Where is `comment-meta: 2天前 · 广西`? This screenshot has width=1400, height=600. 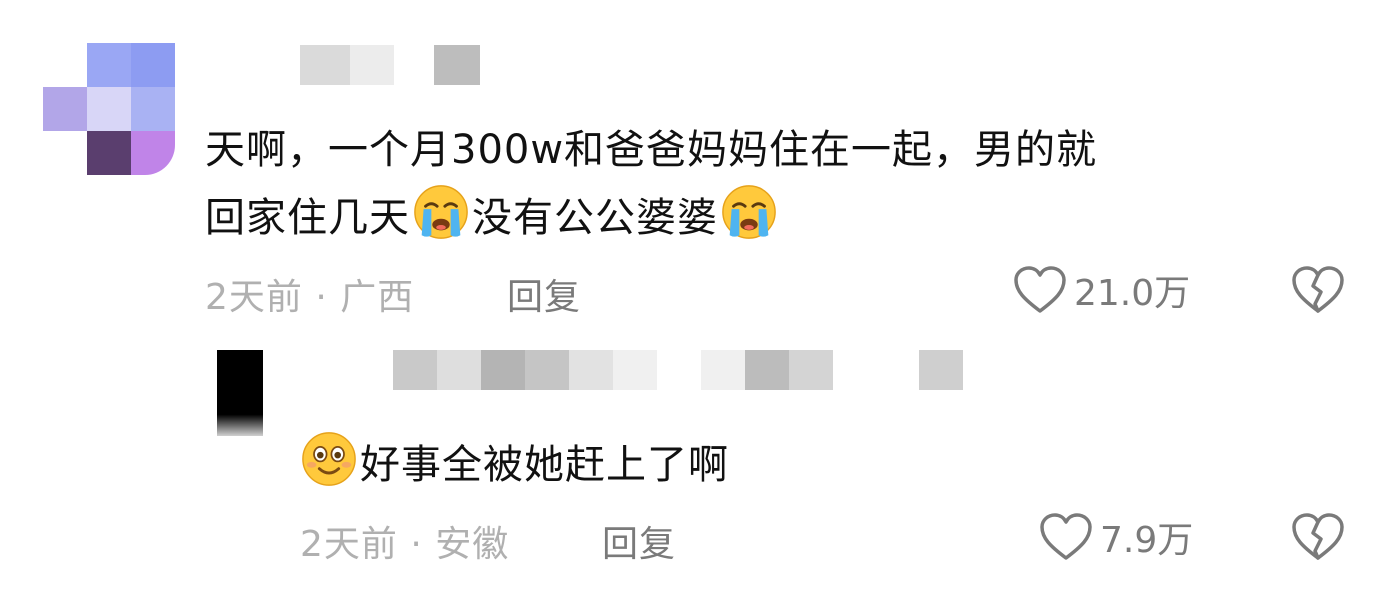 comment-meta: 2天前 · 广西 is located at coordinates (309, 294).